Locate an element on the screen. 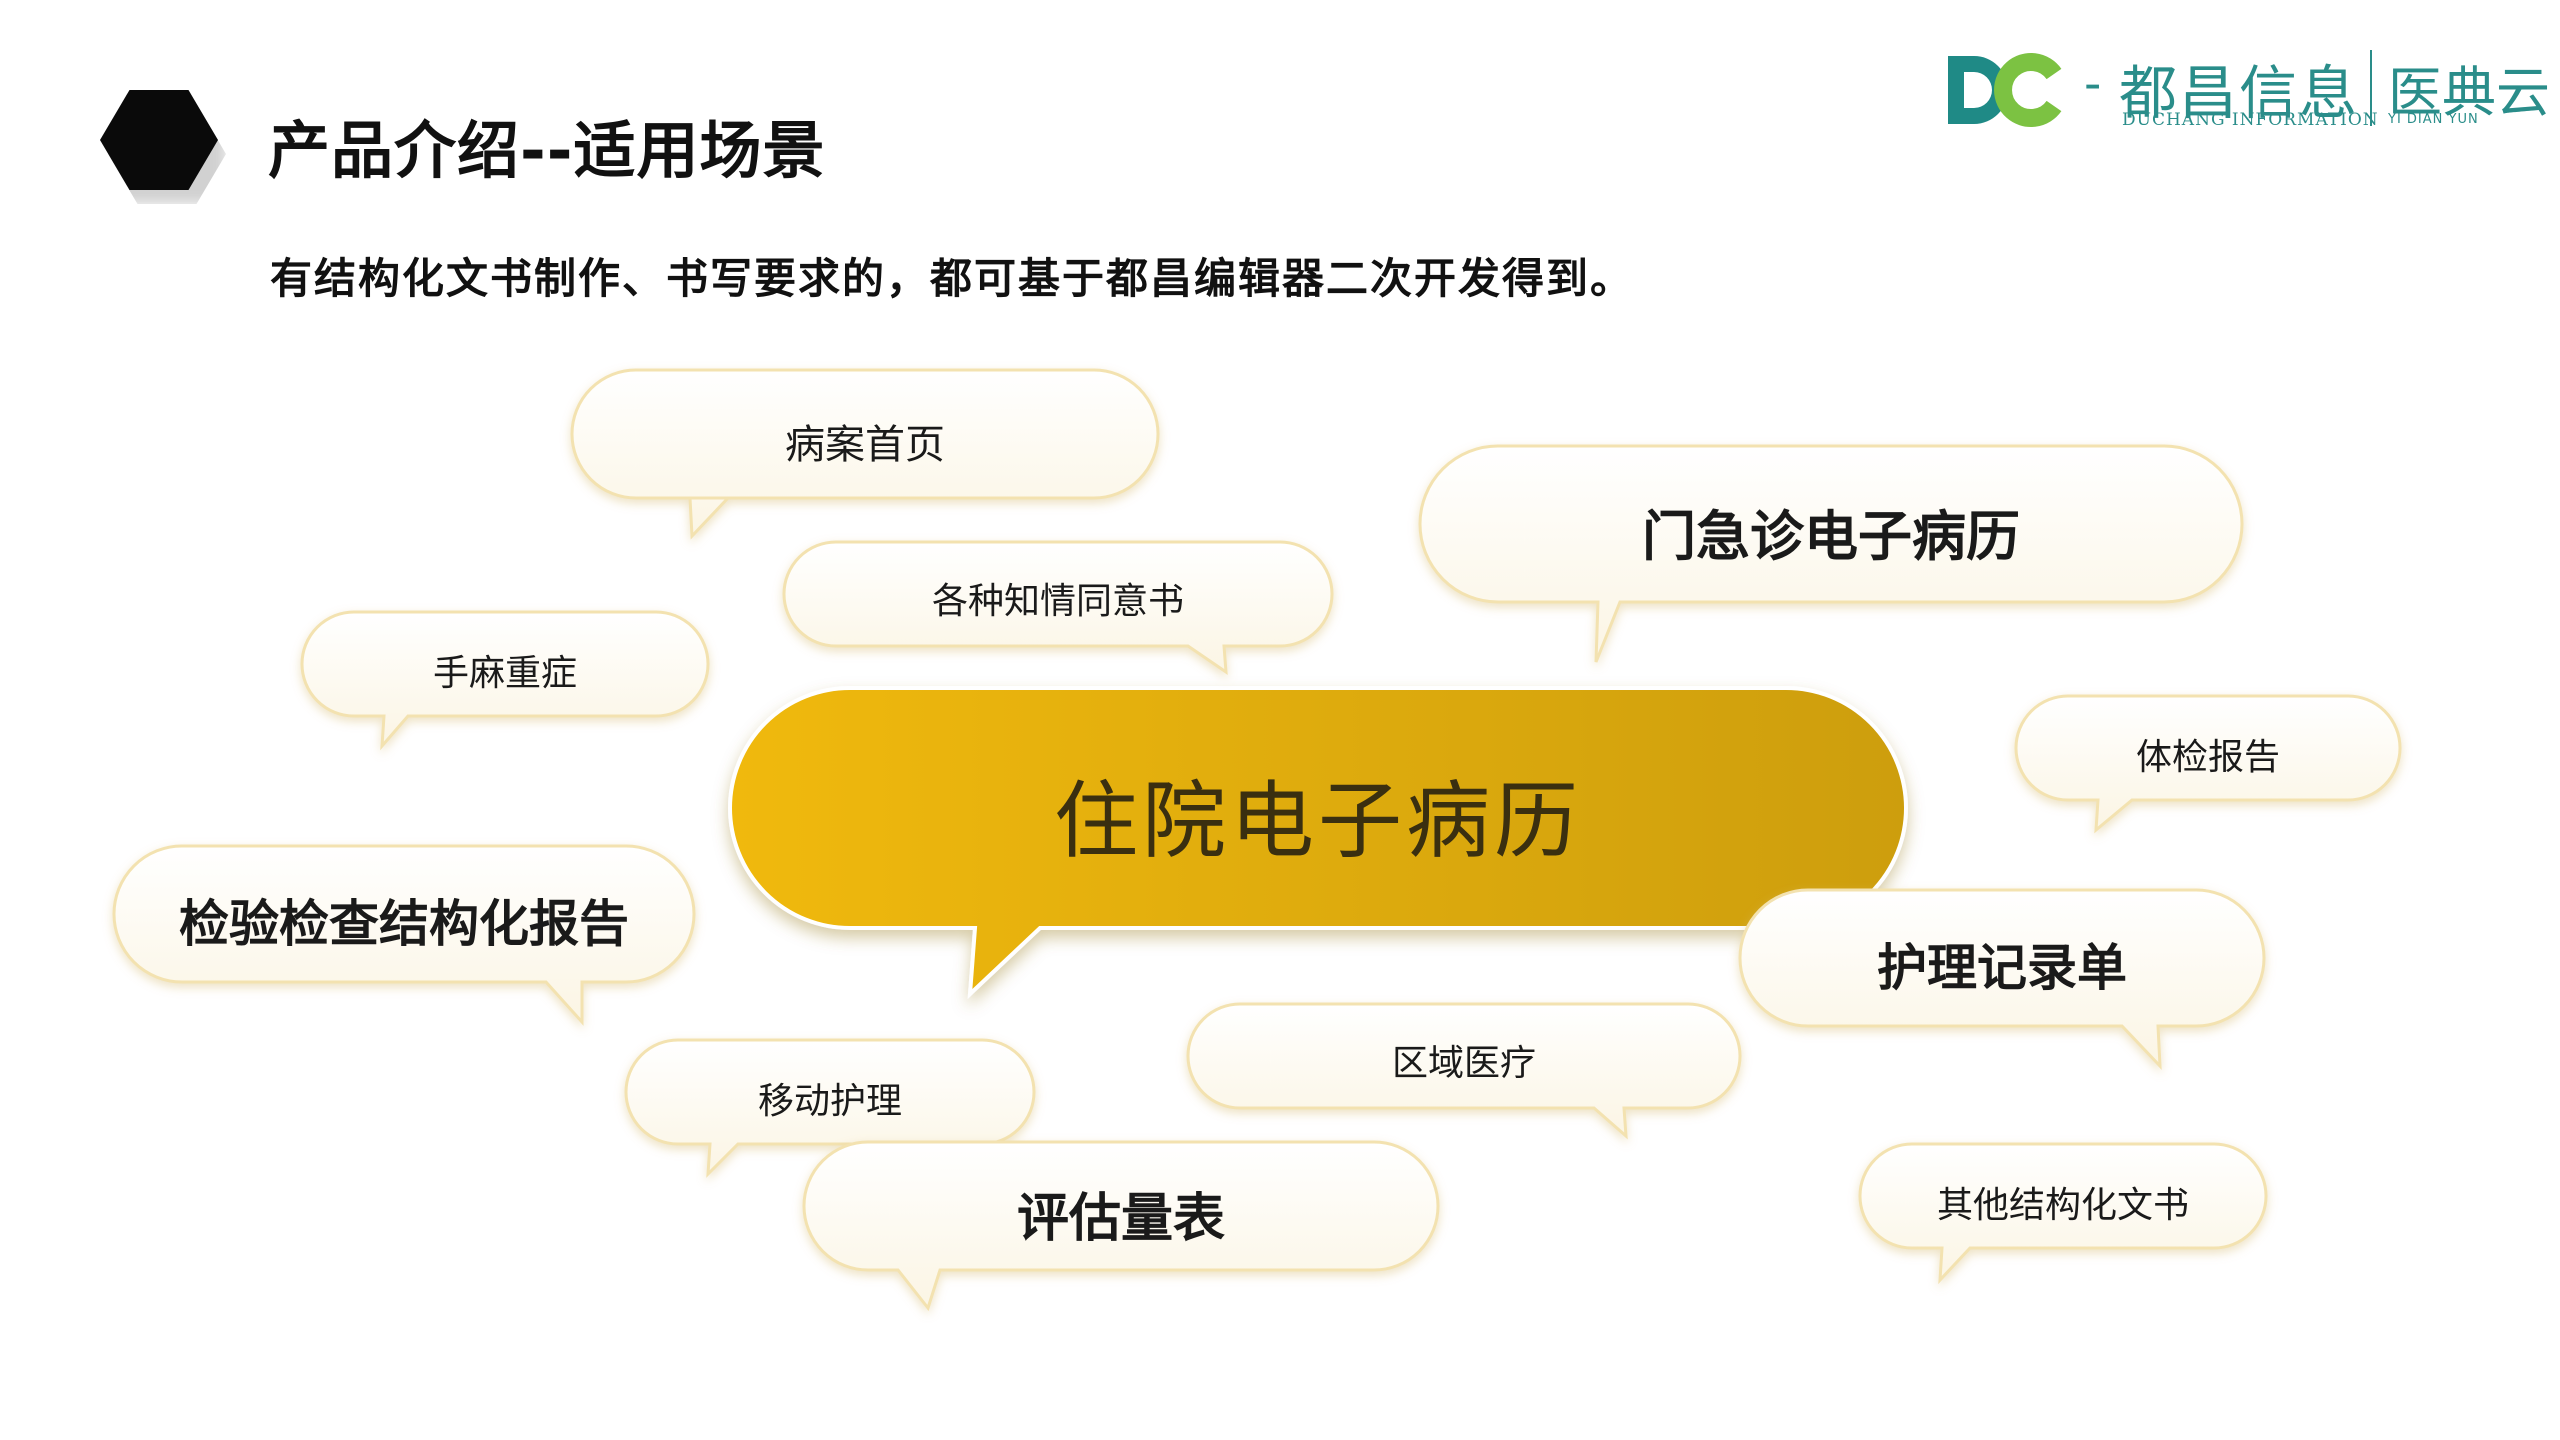 Image resolution: width=2560 pixels, height=1440 pixels. scenario-label: 病案首页 is located at coordinates (865, 445).